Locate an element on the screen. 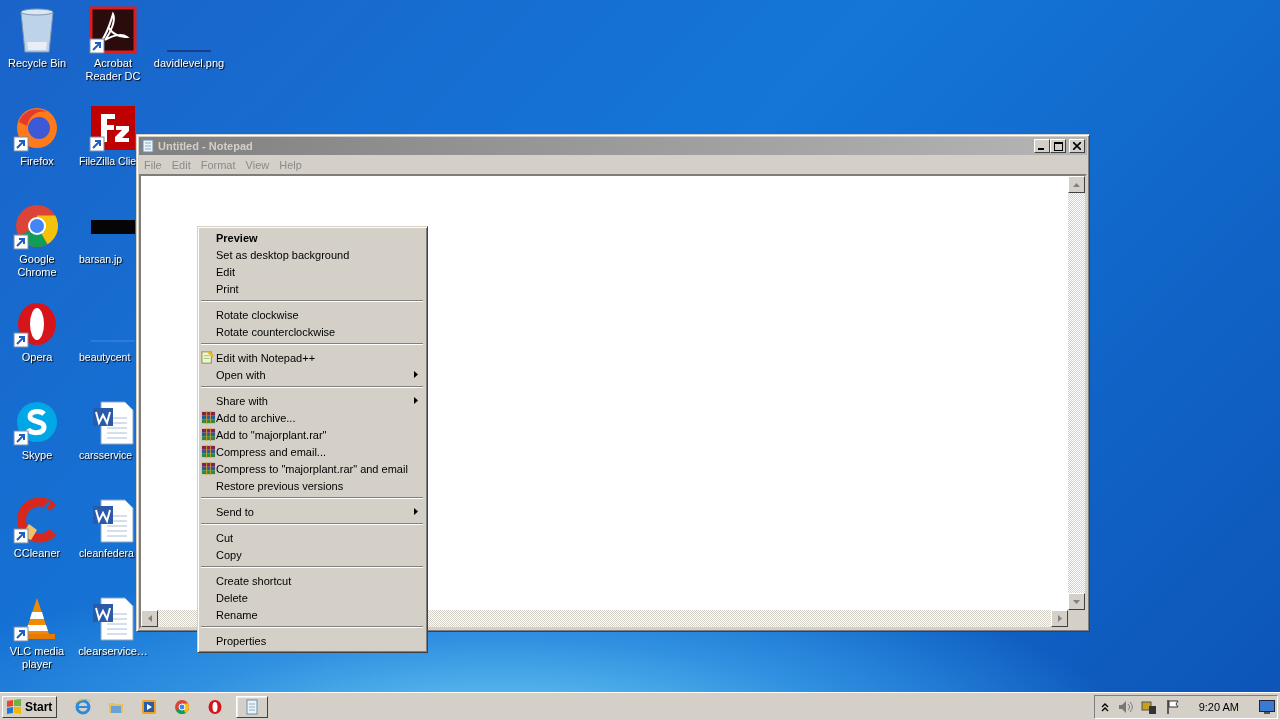  opera-icon is located at coordinates (215, 706).